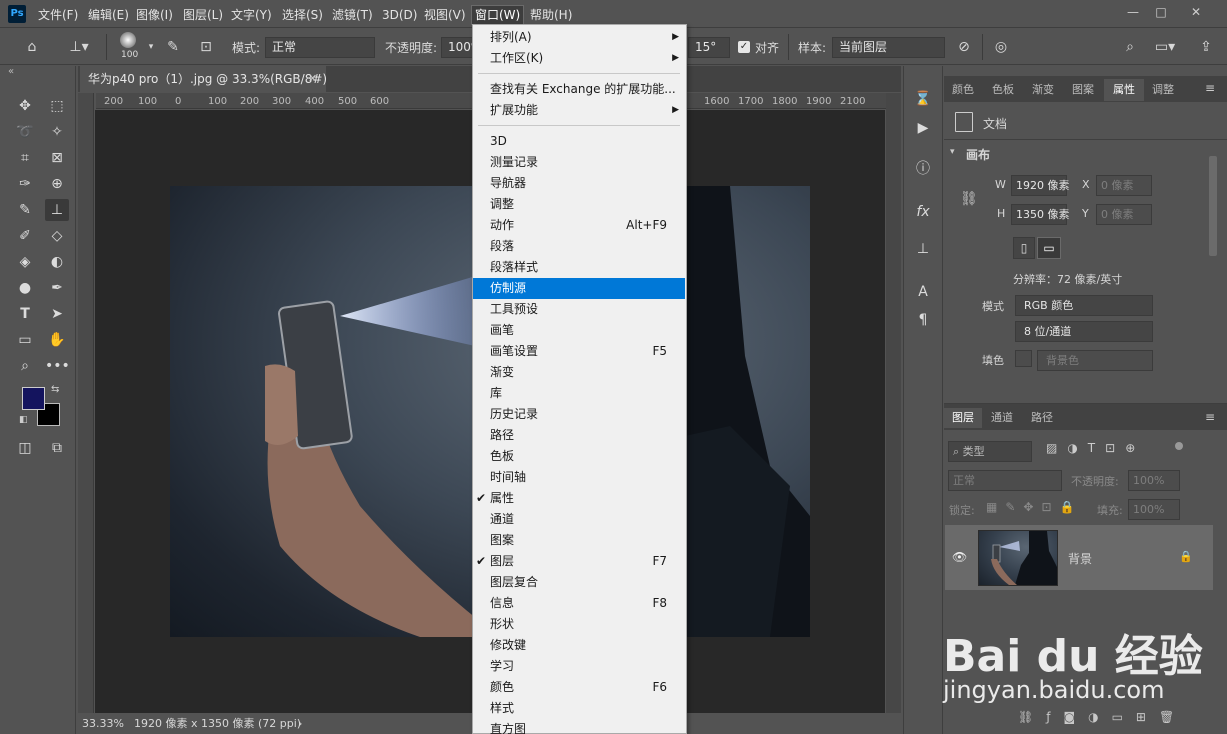 The image size is (1227, 734). What do you see at coordinates (203, 15) in the screenshot?
I see `menu-layer: 图层(L)` at bounding box center [203, 15].